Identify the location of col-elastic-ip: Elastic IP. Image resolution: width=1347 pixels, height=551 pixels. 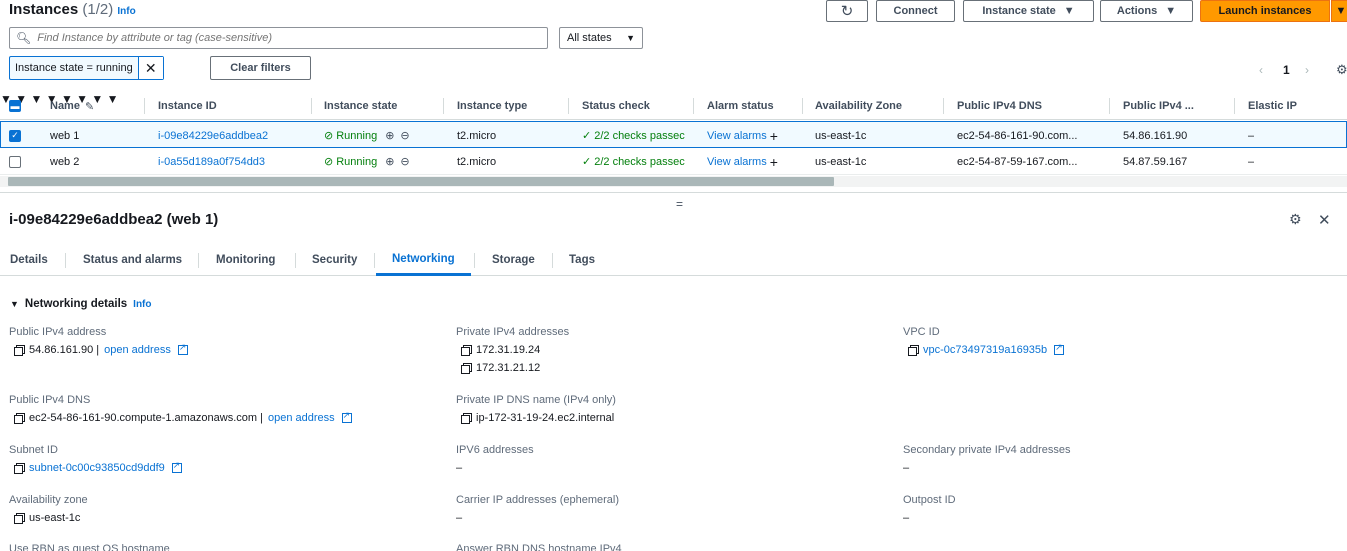
(1272, 106).